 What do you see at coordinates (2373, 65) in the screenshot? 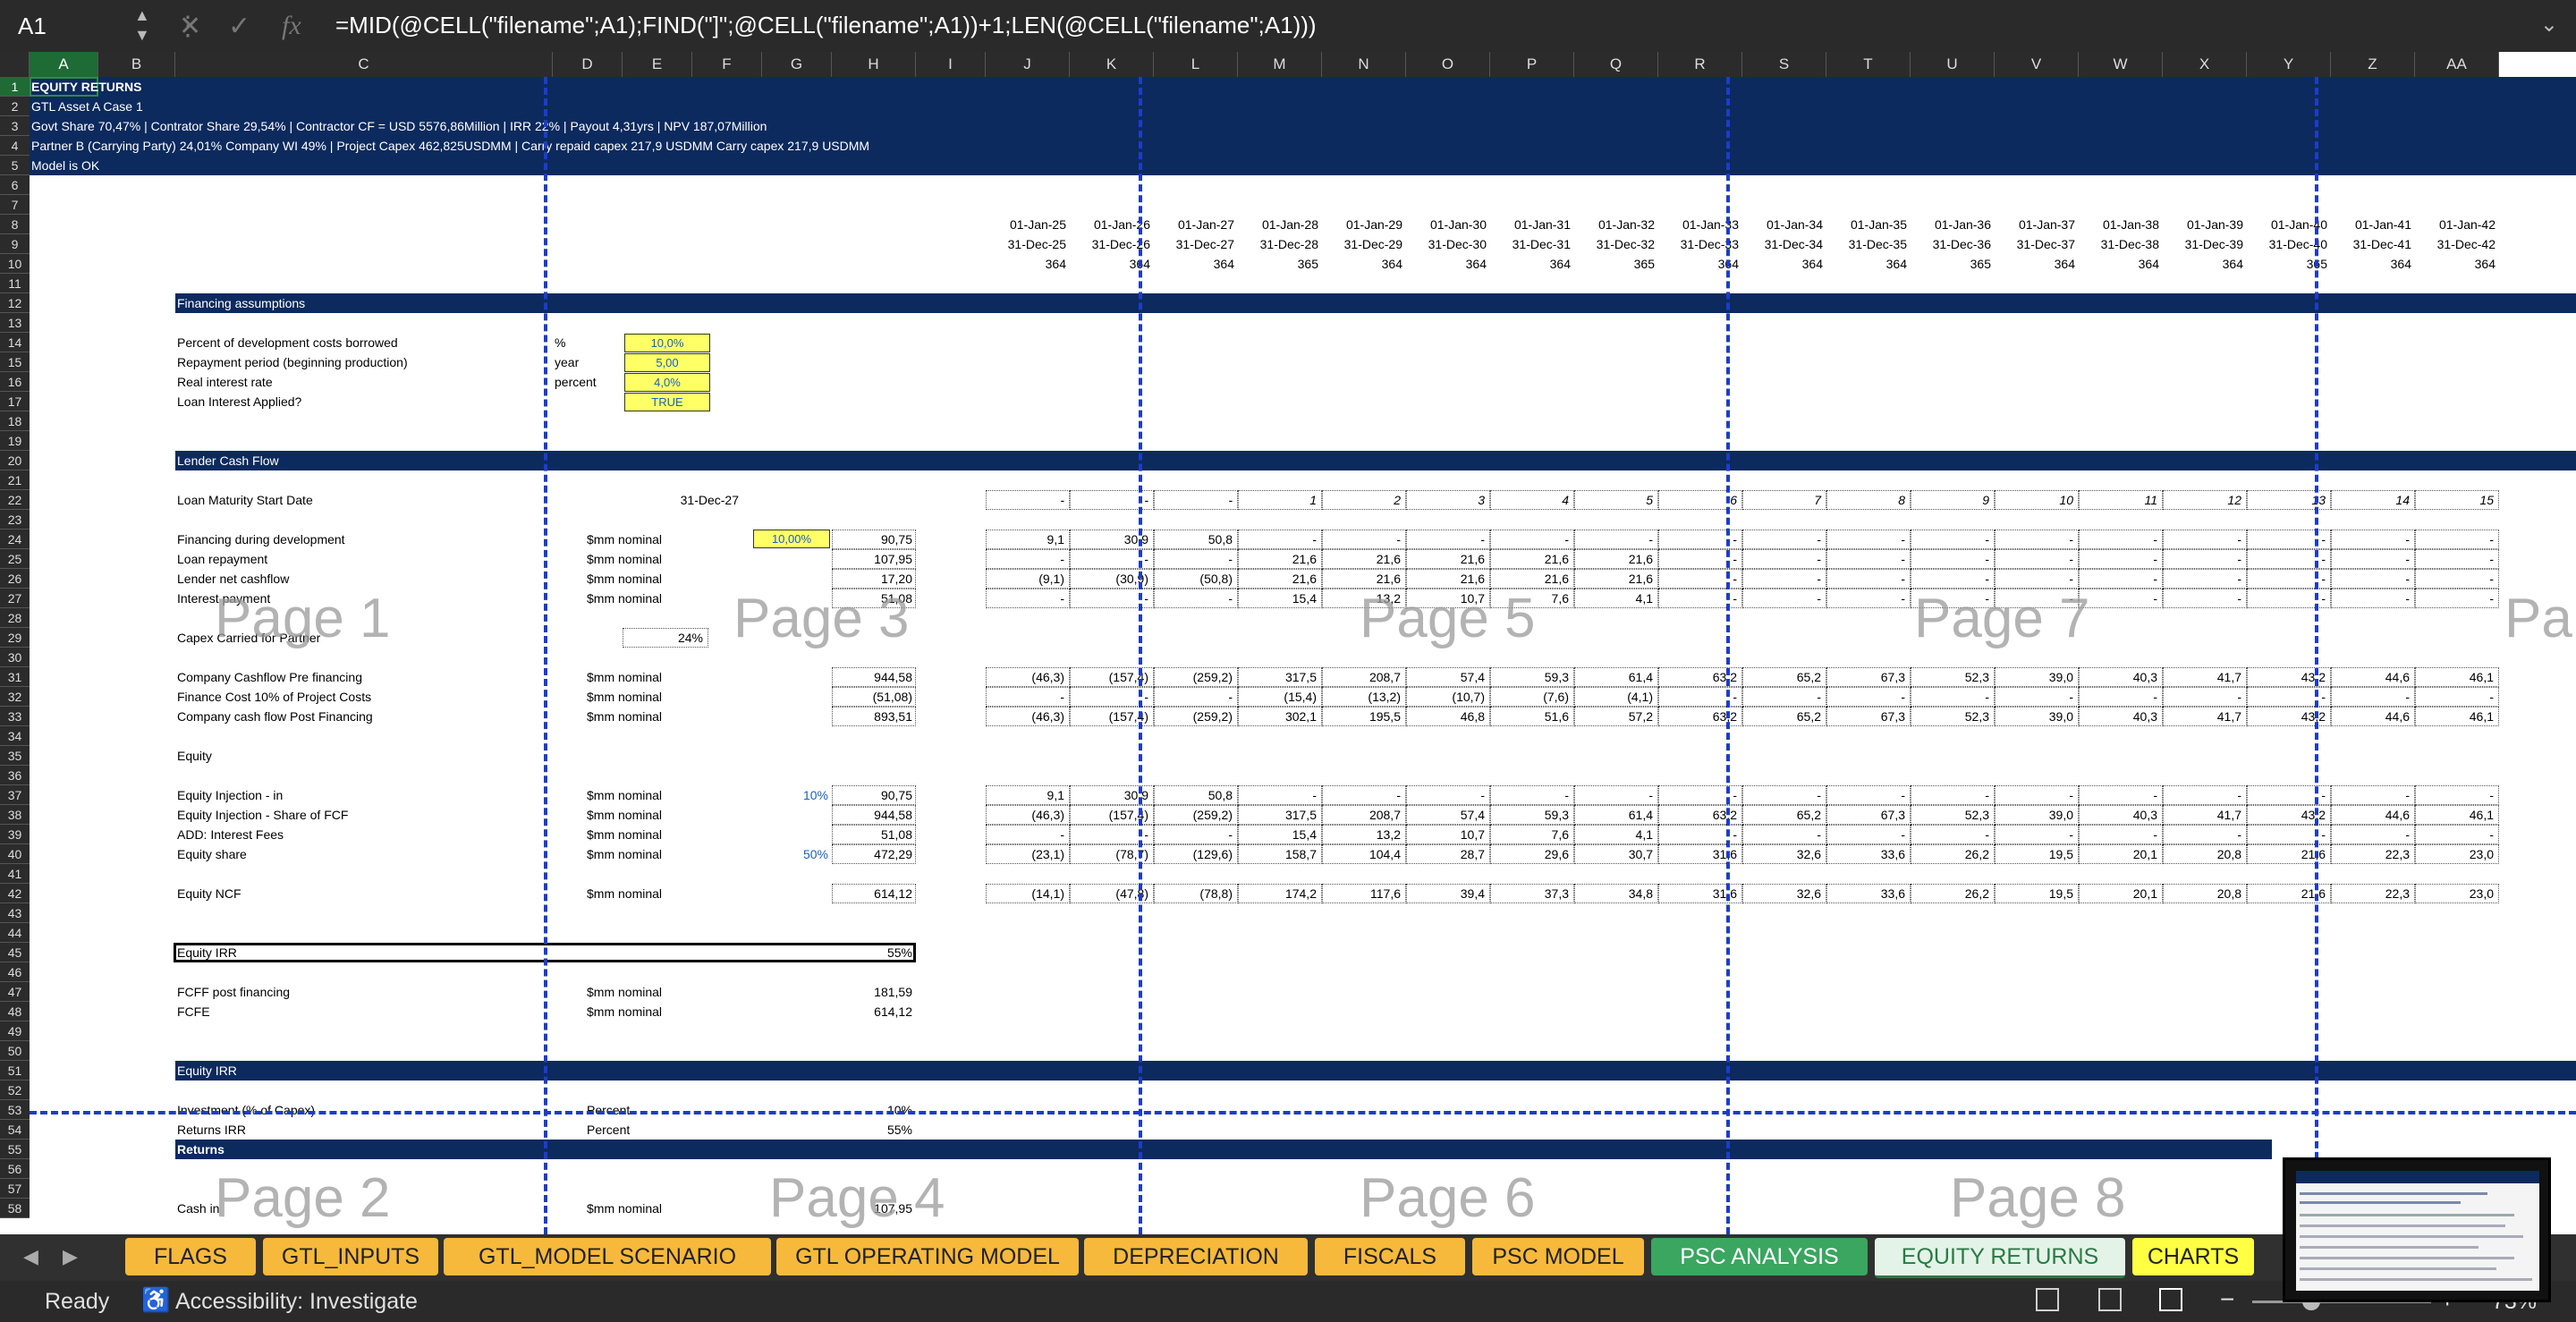
I see `column-header-z: Z` at bounding box center [2373, 65].